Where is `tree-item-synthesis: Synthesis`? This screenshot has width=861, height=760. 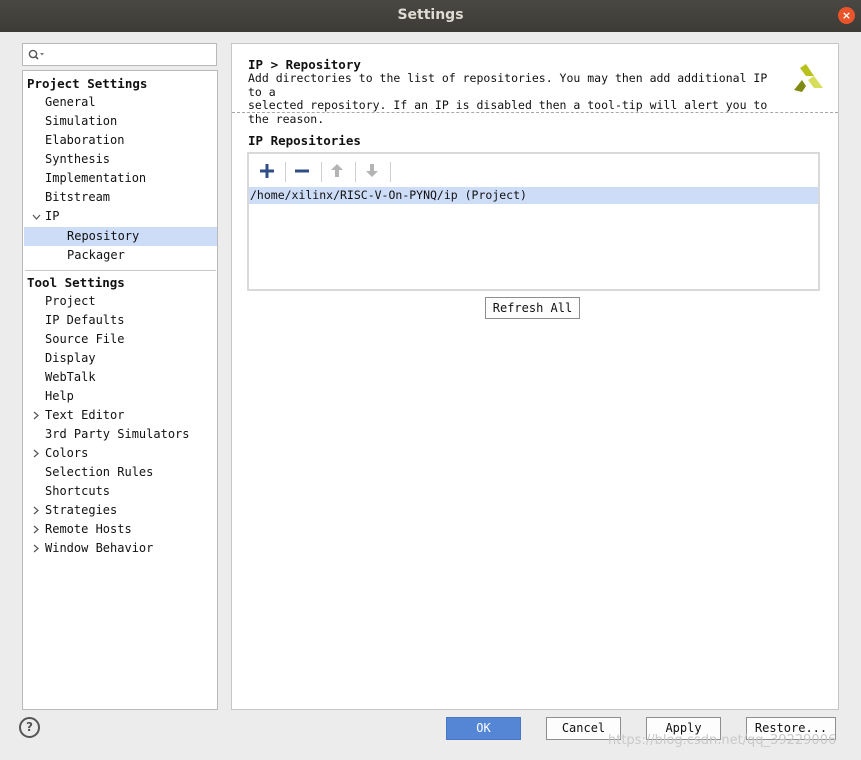
tree-item-synthesis: Synthesis is located at coordinates (77, 159).